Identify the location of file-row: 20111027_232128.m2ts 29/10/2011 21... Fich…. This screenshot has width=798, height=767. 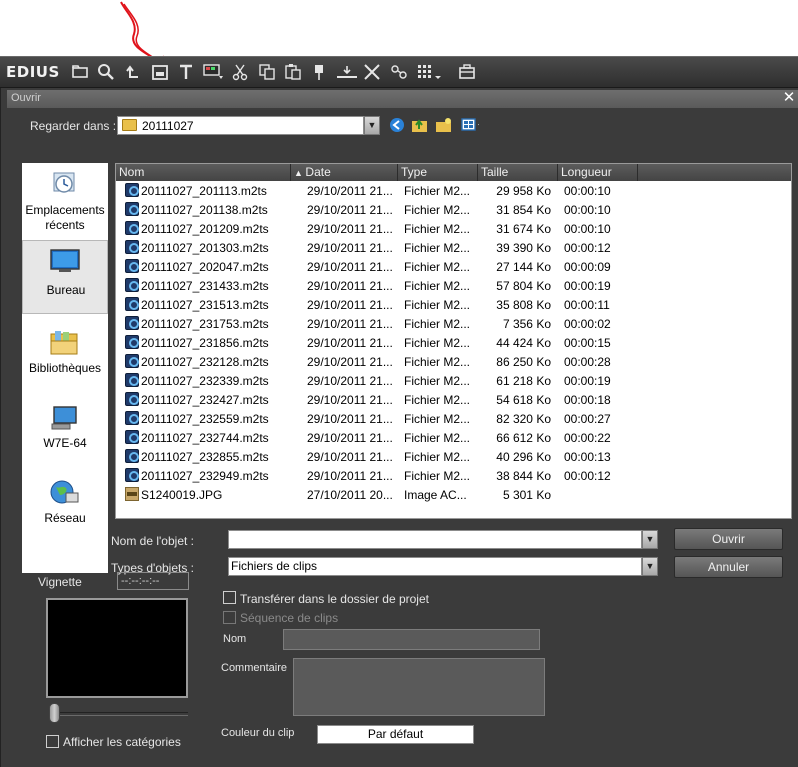
(453, 361).